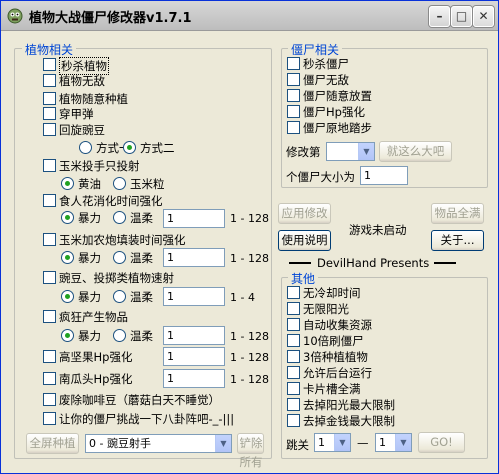  I want to click on tallnut-value-input: 1, so click(194, 356).